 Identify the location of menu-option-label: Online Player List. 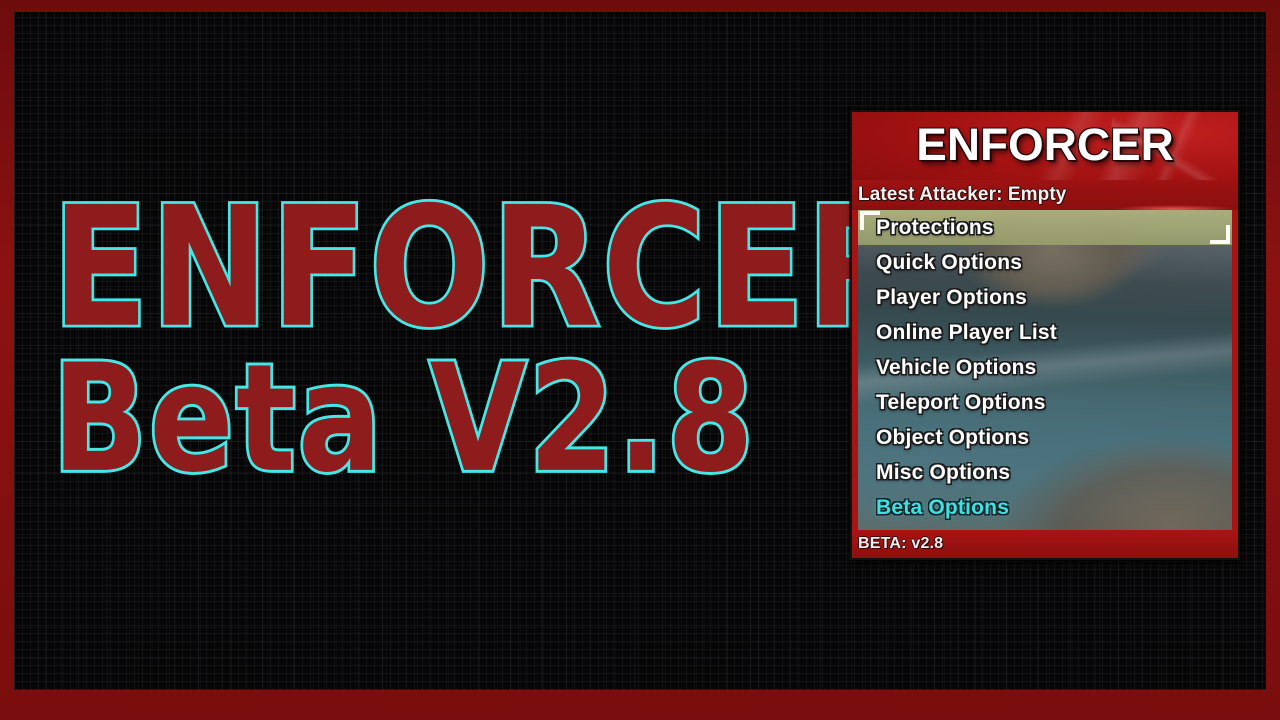
(966, 332).